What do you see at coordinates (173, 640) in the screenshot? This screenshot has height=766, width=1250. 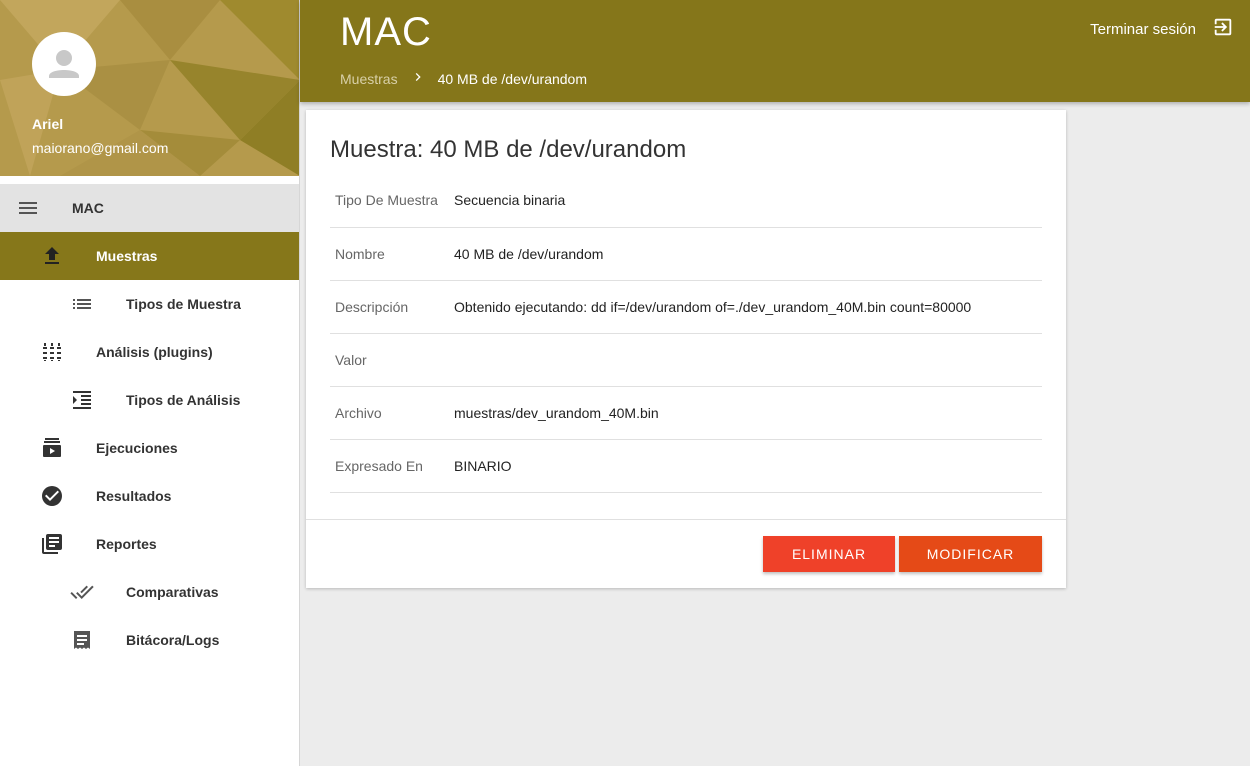 I see `sidebar-item-label: Bitácora/Logs` at bounding box center [173, 640].